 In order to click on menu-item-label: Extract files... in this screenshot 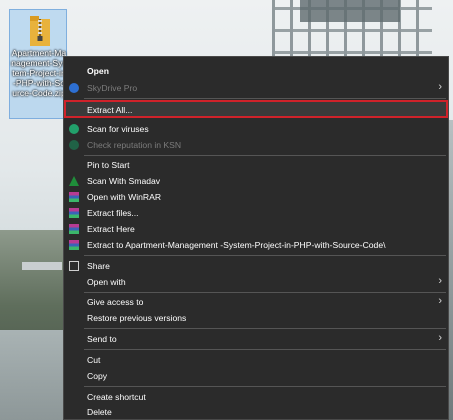, I will do `click(113, 213)`.